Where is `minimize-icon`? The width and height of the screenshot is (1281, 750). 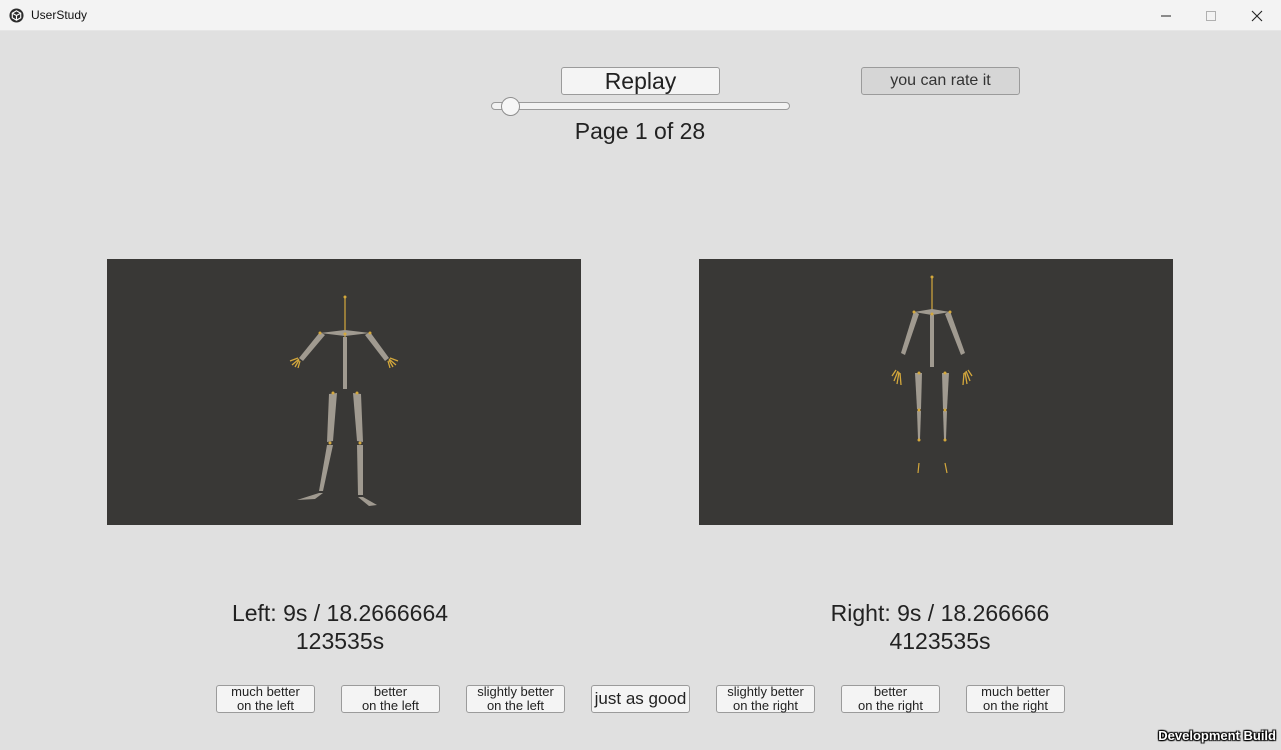
minimize-icon is located at coordinates (1166, 15).